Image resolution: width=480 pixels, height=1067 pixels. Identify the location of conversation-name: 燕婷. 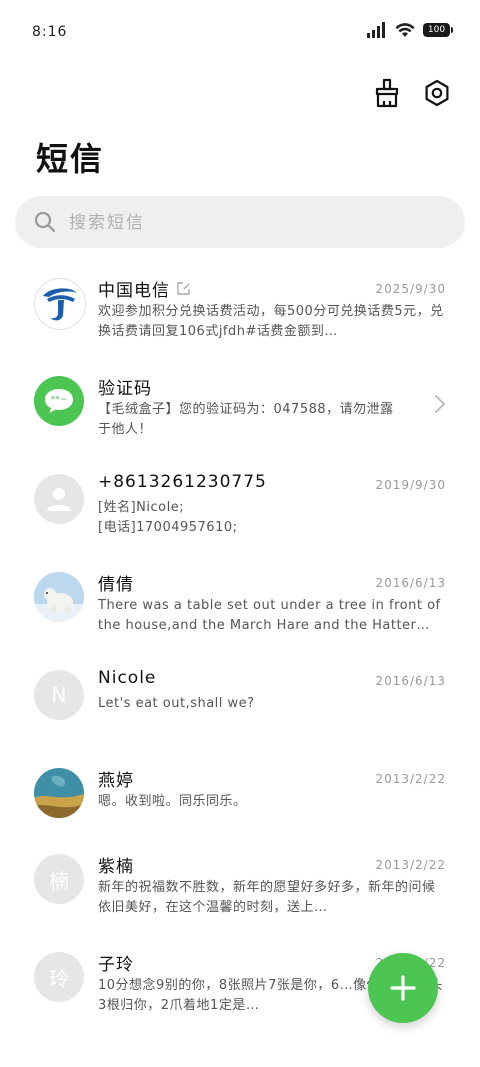
(116, 781).